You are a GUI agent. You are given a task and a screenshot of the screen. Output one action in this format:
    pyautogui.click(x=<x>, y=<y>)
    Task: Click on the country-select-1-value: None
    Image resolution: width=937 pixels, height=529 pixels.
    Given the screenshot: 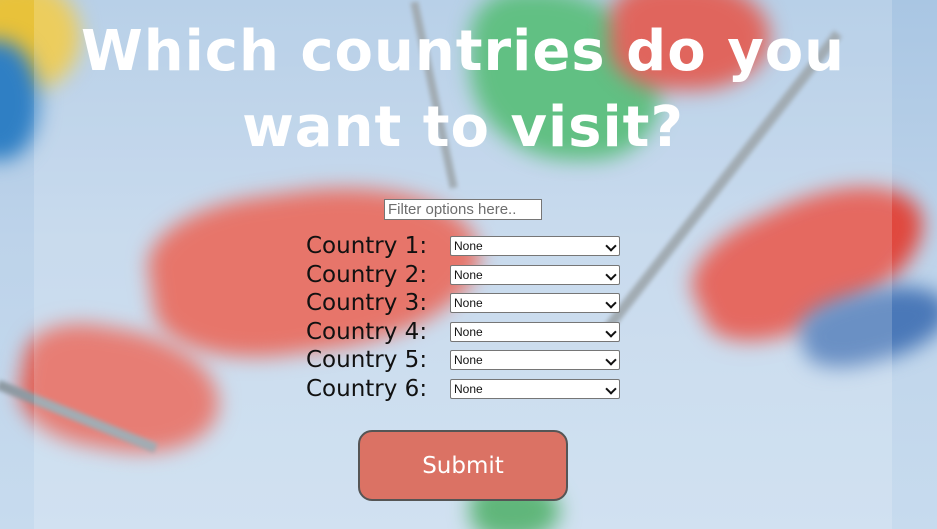 What is the action you would take?
    pyautogui.click(x=468, y=246)
    